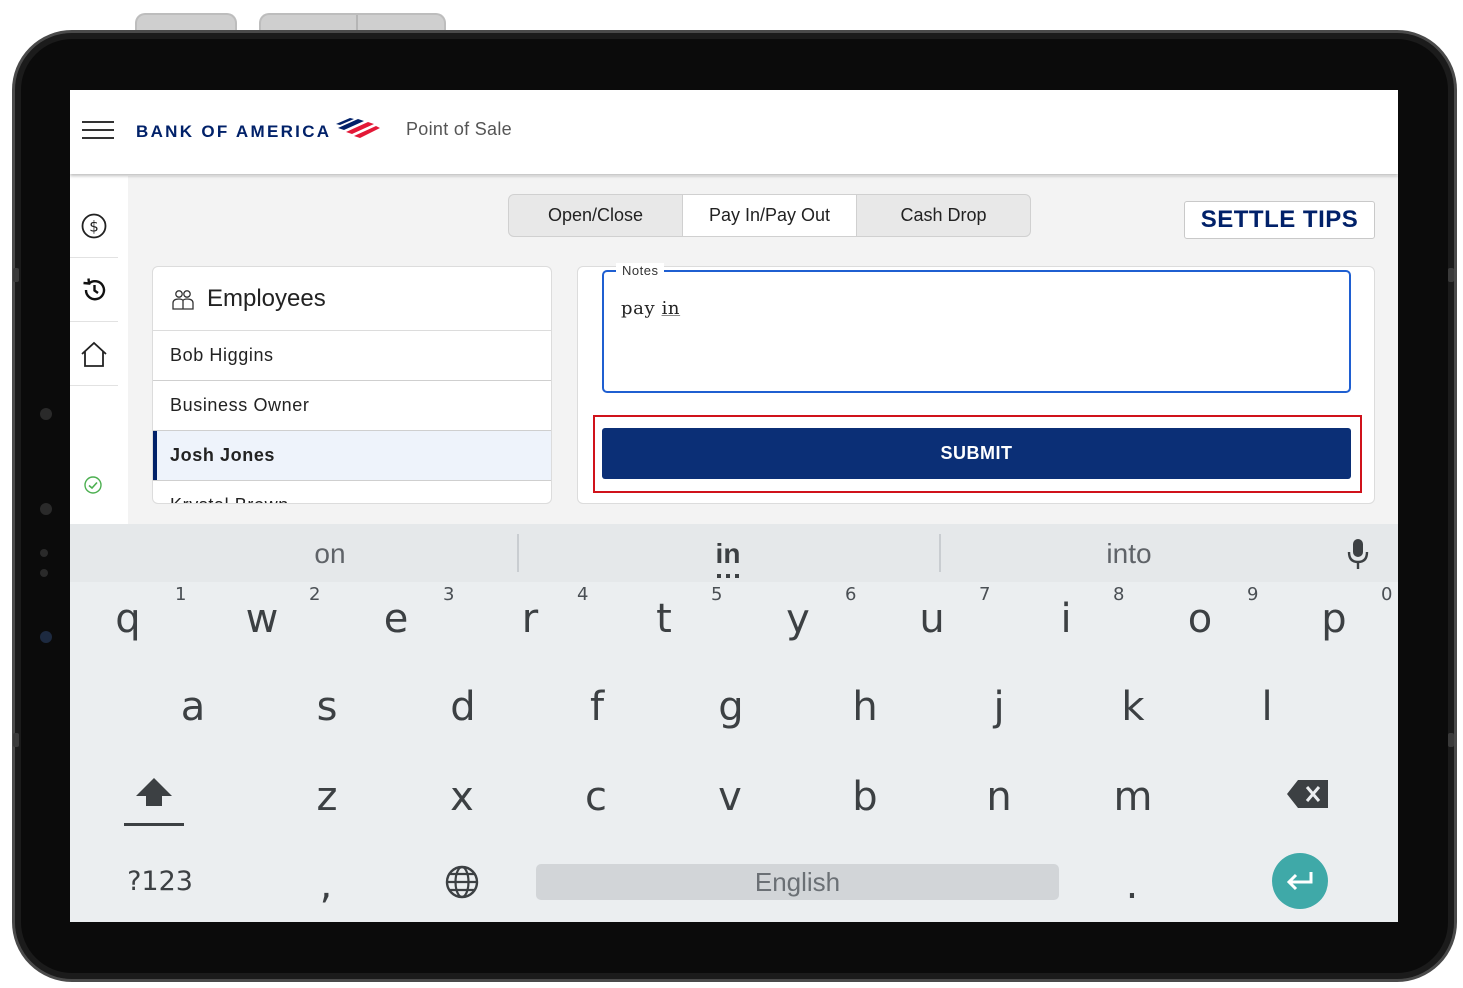  I want to click on notes-word: pay, so click(638, 308).